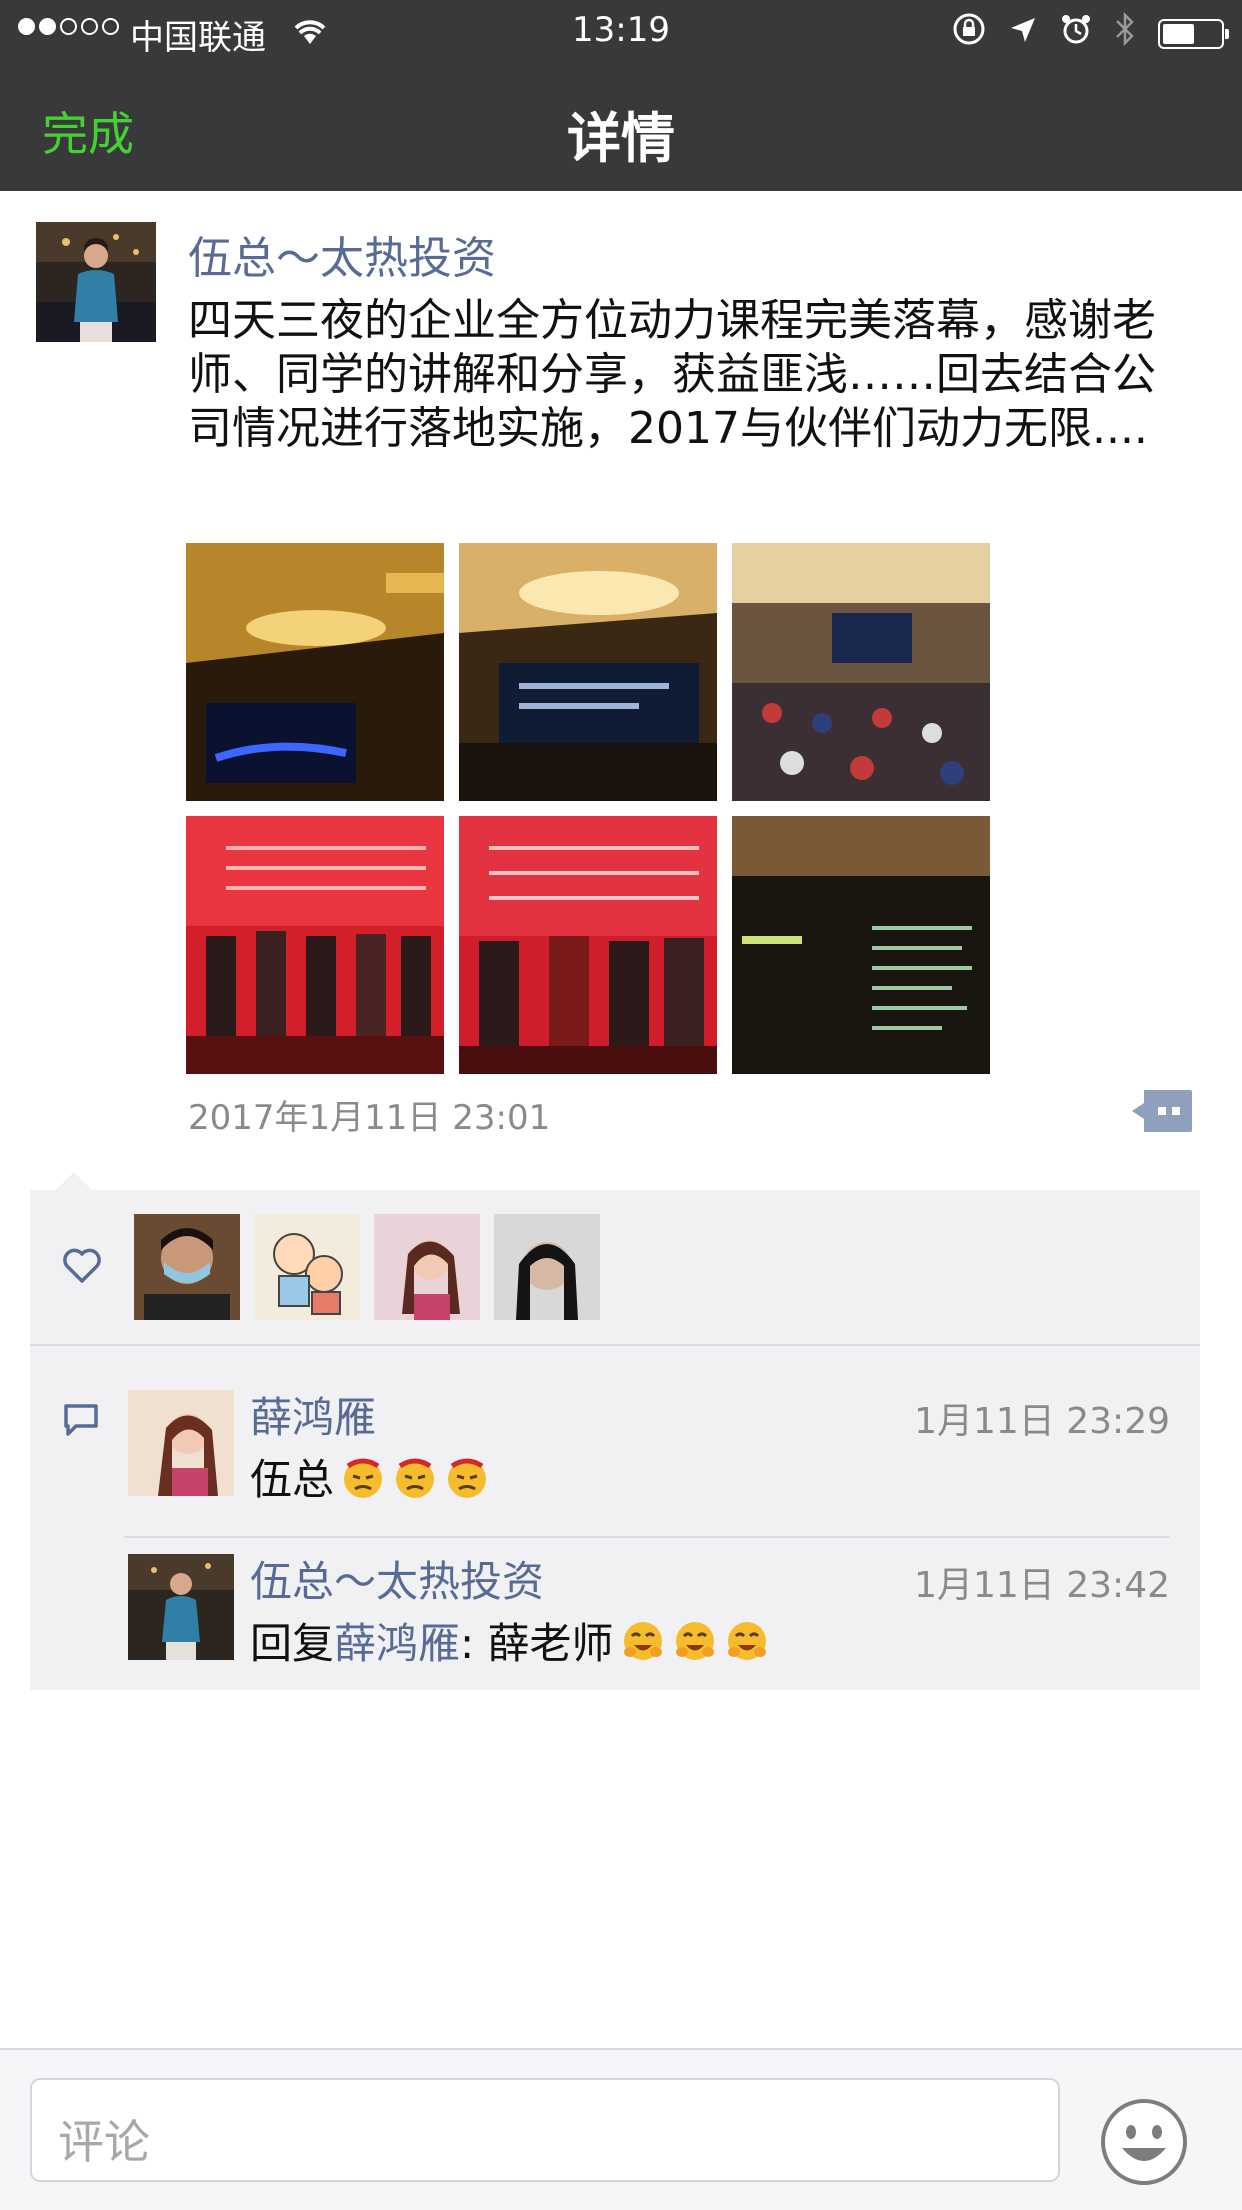  I want to click on comment-text: 回复 薛鸿雁 : 薛老师, so click(510, 1640).